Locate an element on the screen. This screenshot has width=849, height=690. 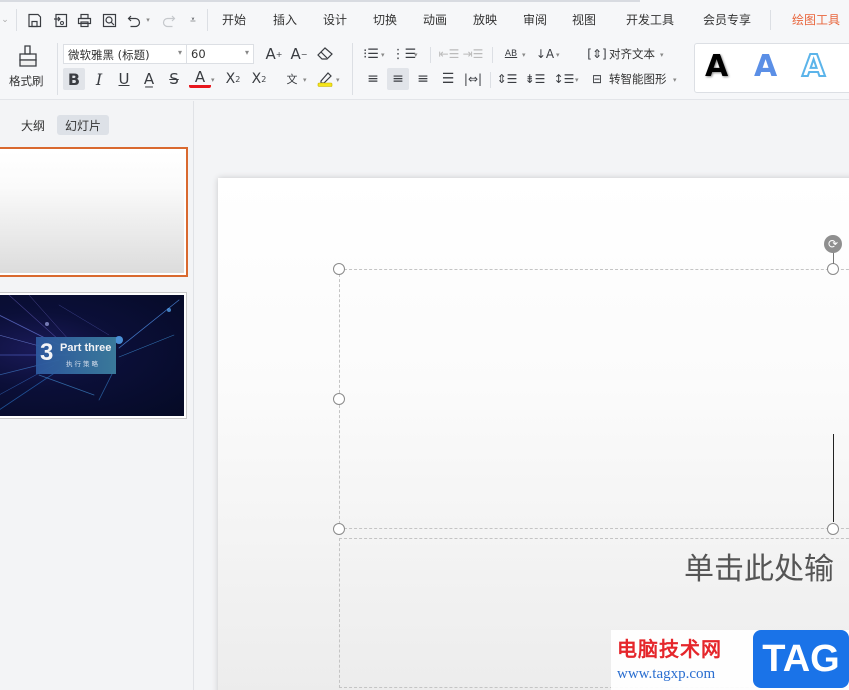
convert-smartart-label: 转智能图形 is located at coordinates (638, 79).